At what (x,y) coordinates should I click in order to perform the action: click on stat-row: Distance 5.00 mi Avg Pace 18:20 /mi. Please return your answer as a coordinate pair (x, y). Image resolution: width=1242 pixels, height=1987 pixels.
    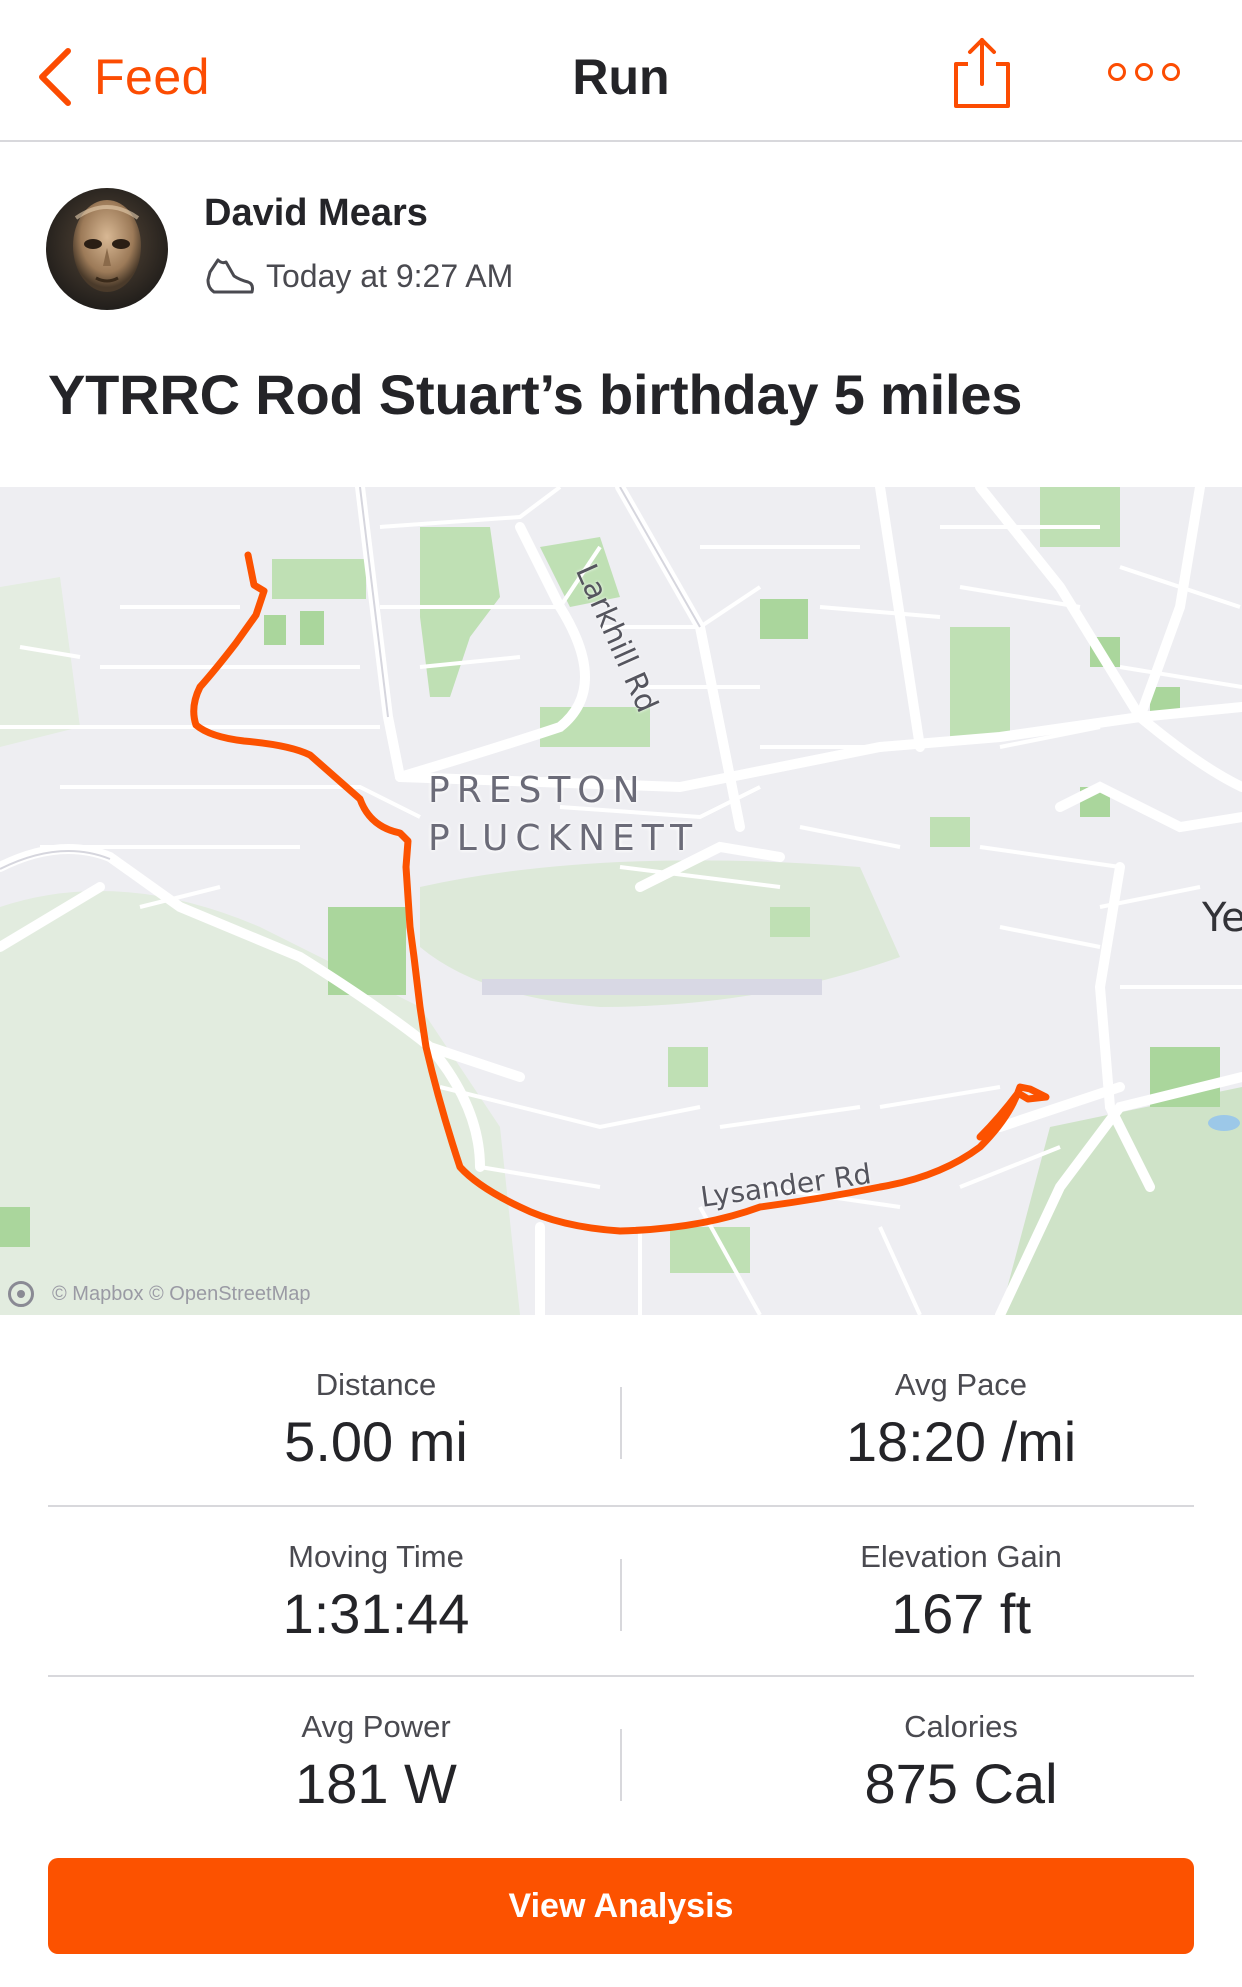
    Looking at the image, I should click on (621, 1411).